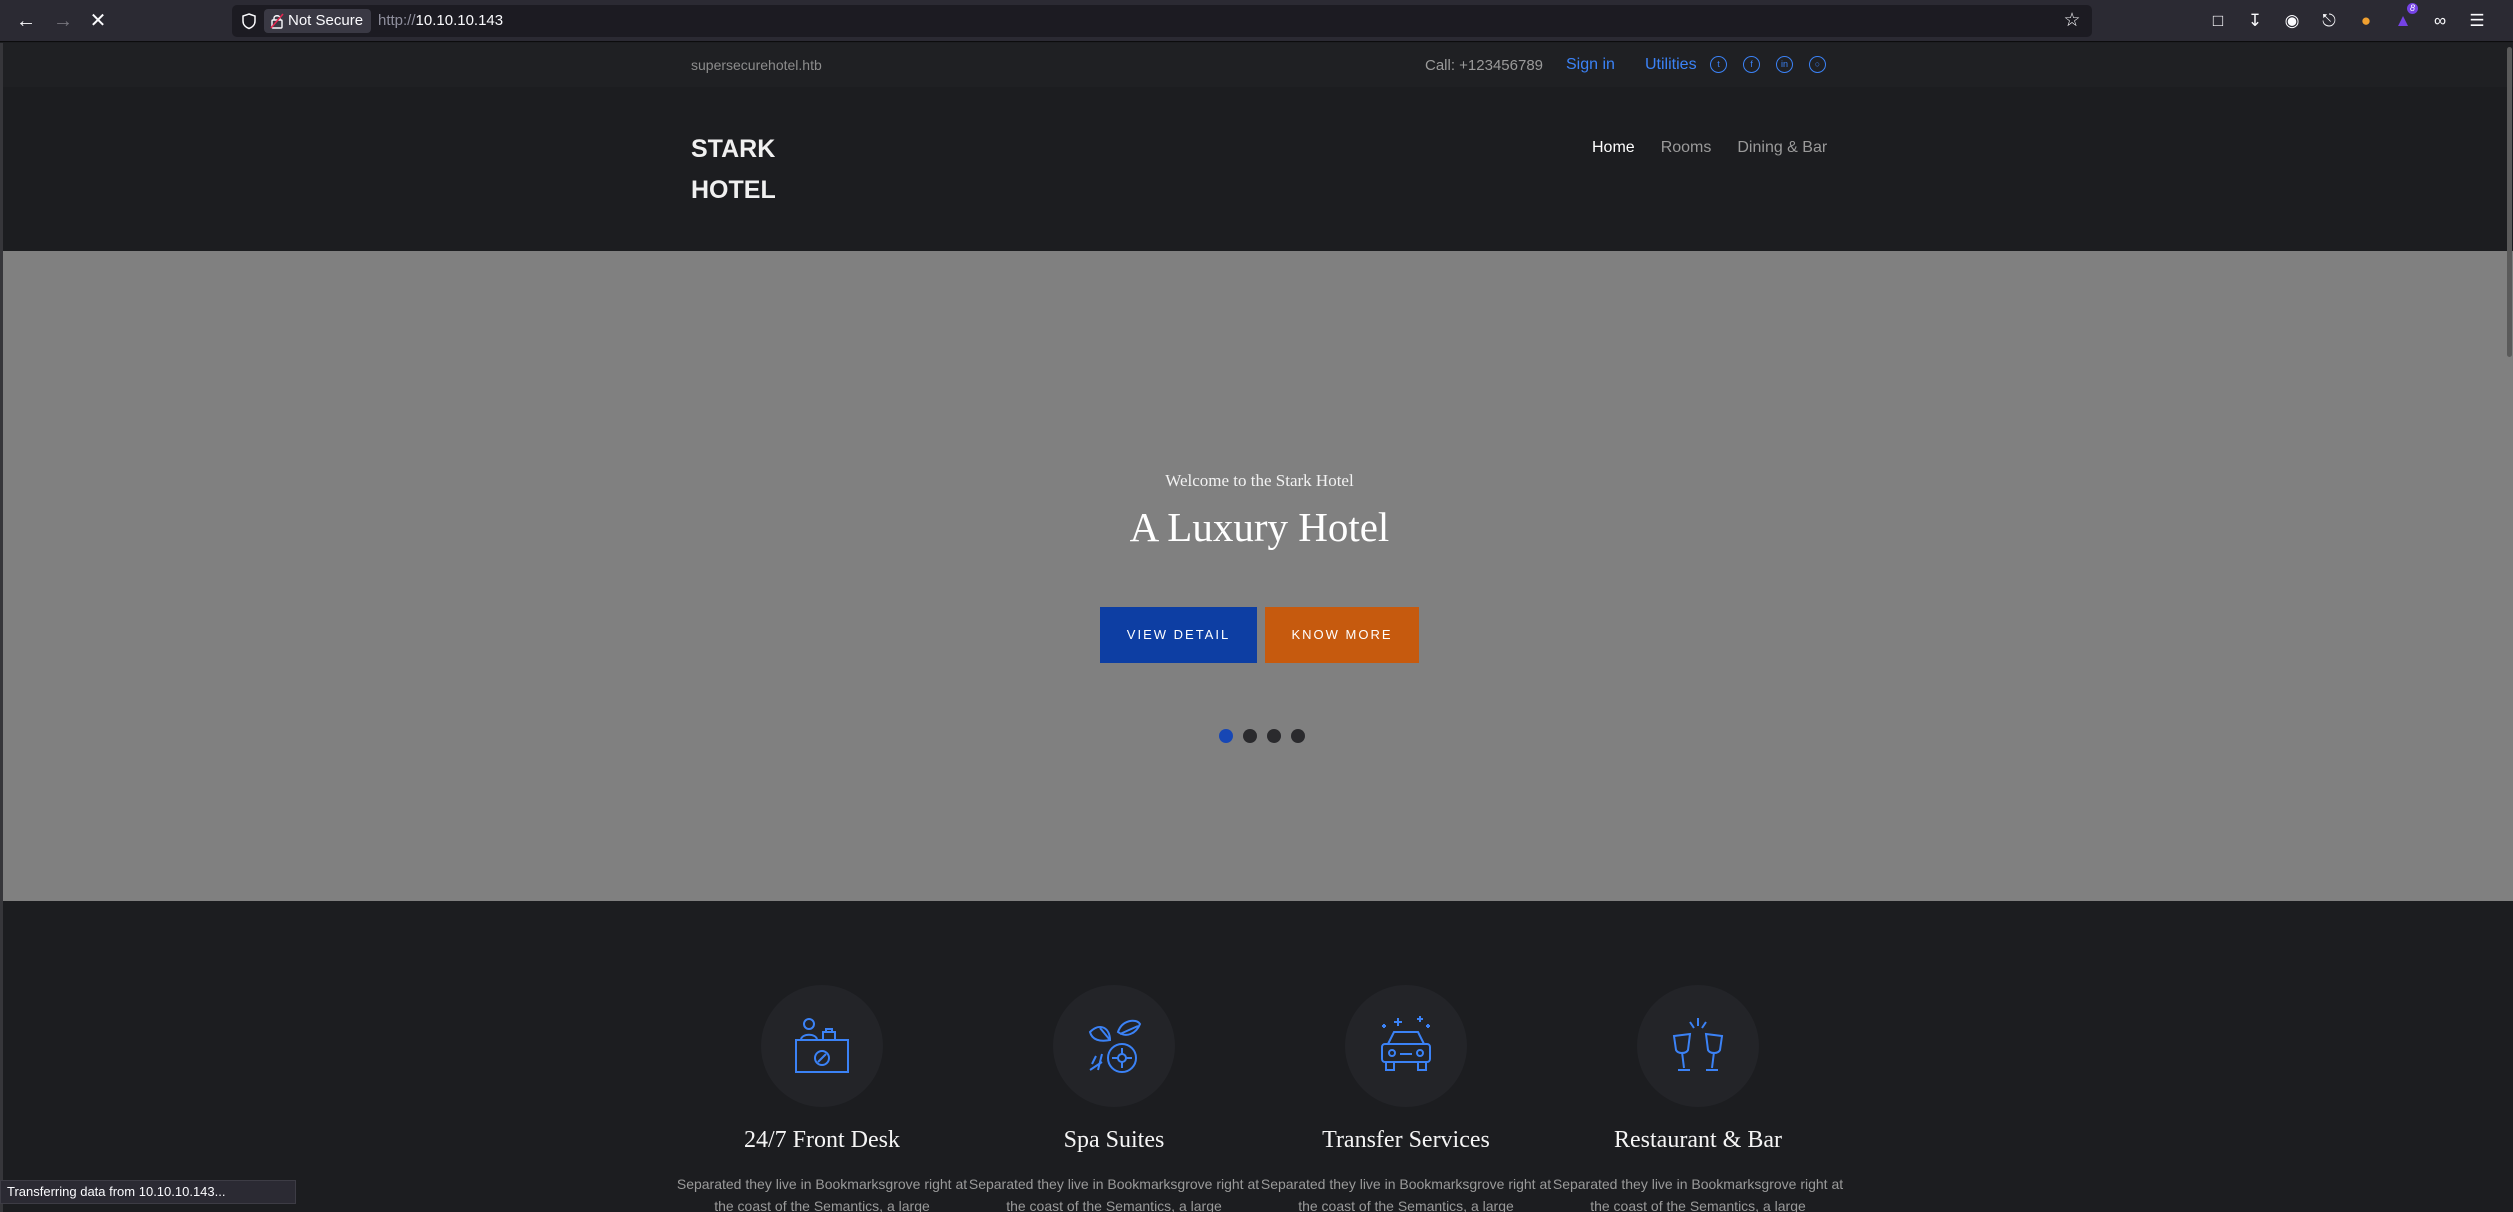  I want to click on url-host: 10.10.10.143, so click(459, 20).